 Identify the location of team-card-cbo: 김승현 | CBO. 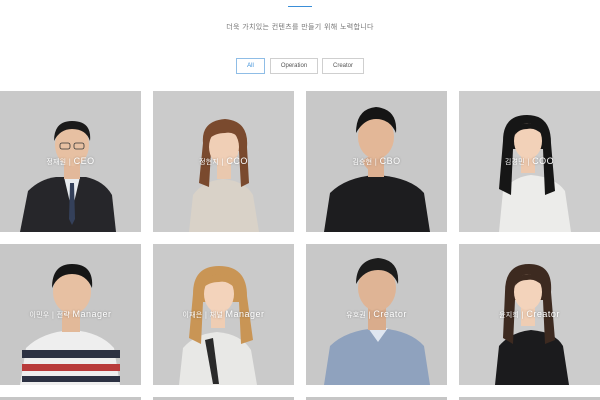
(376, 161).